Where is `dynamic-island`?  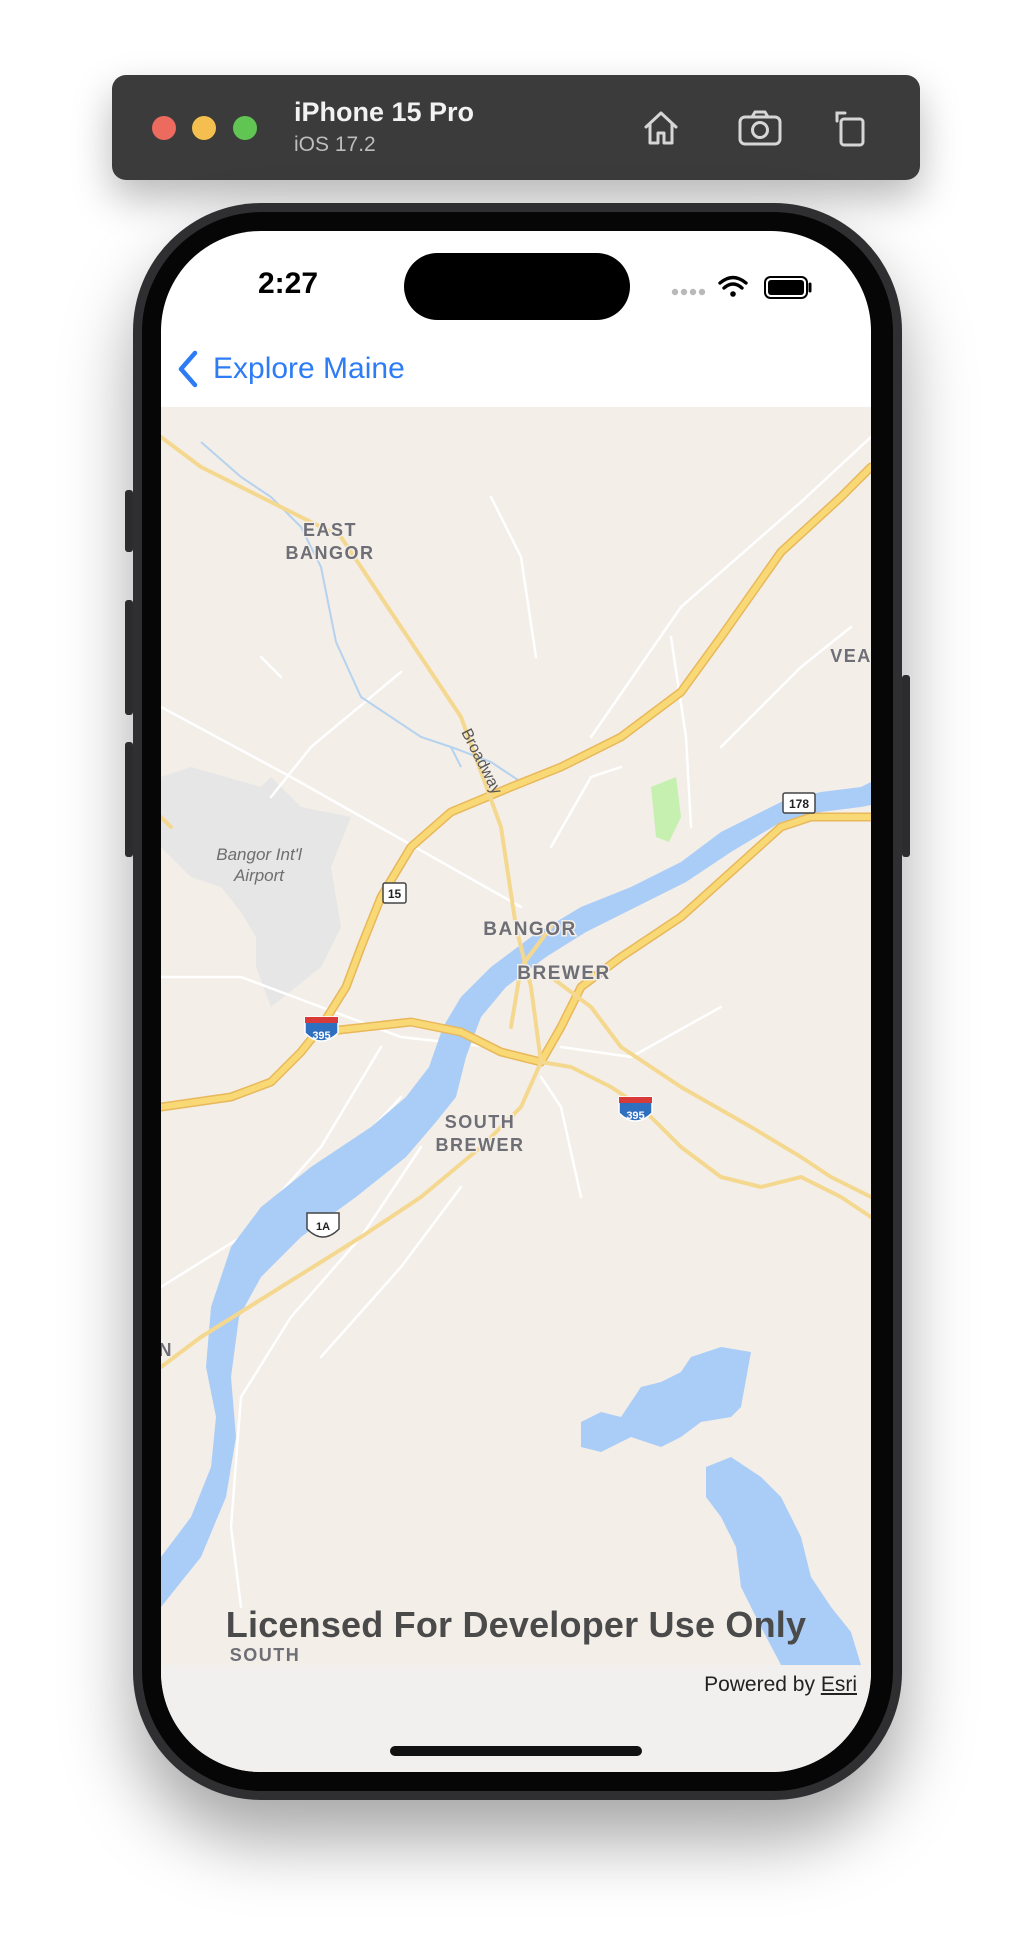
dynamic-island is located at coordinates (517, 286).